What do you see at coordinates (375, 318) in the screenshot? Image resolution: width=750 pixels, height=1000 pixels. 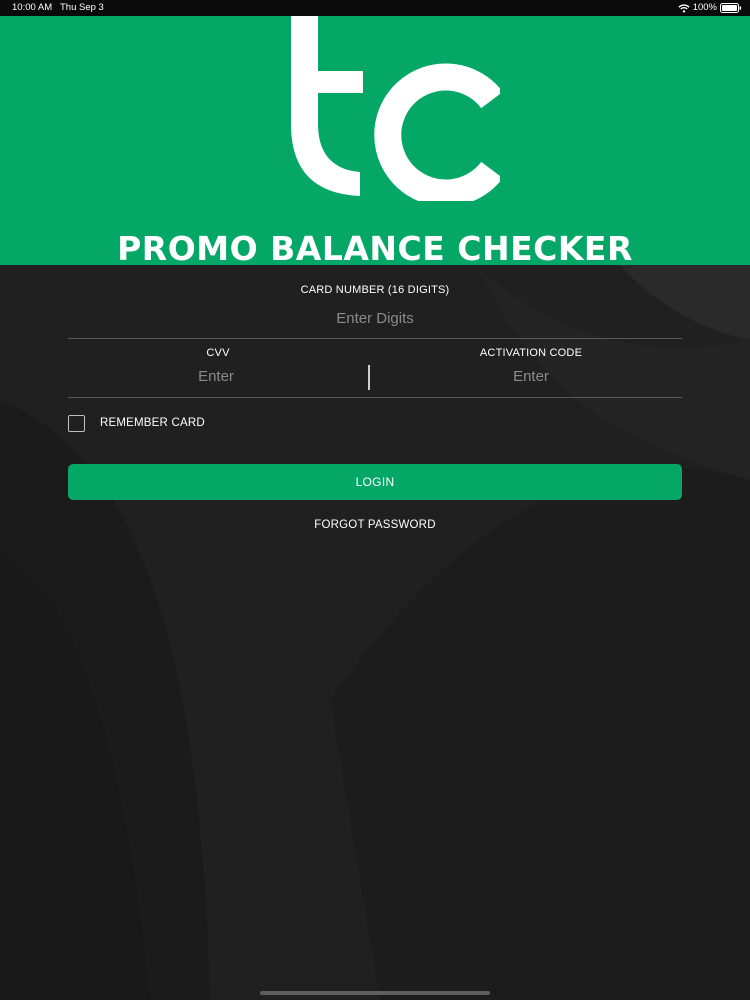 I see `card-number-input` at bounding box center [375, 318].